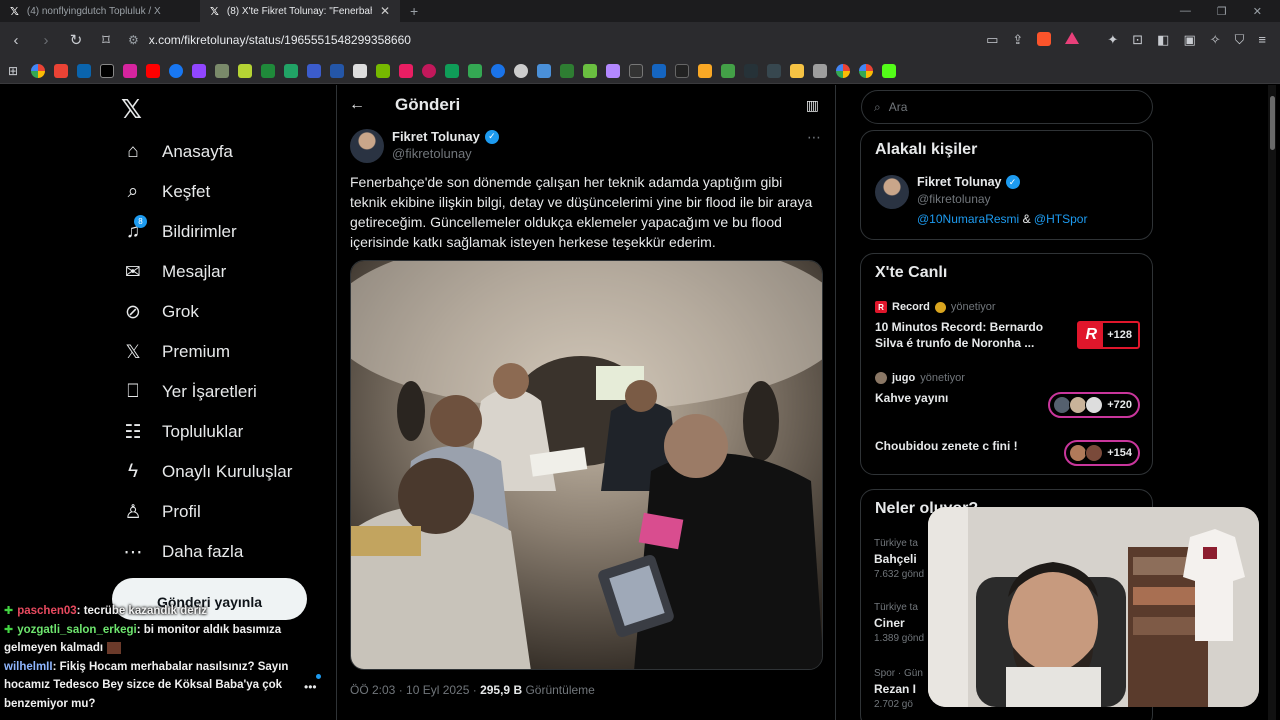  What do you see at coordinates (106, 40) in the screenshot?
I see `bookmark-page-icon: ⌑` at bounding box center [106, 40].